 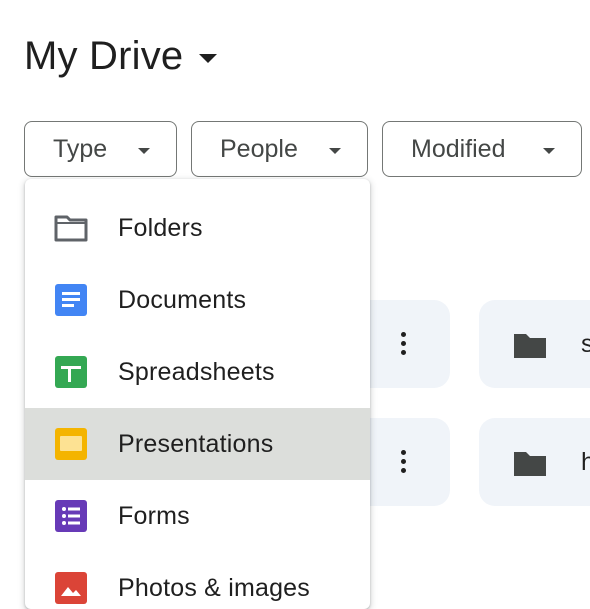 I want to click on people-filter-label: People, so click(x=259, y=148).